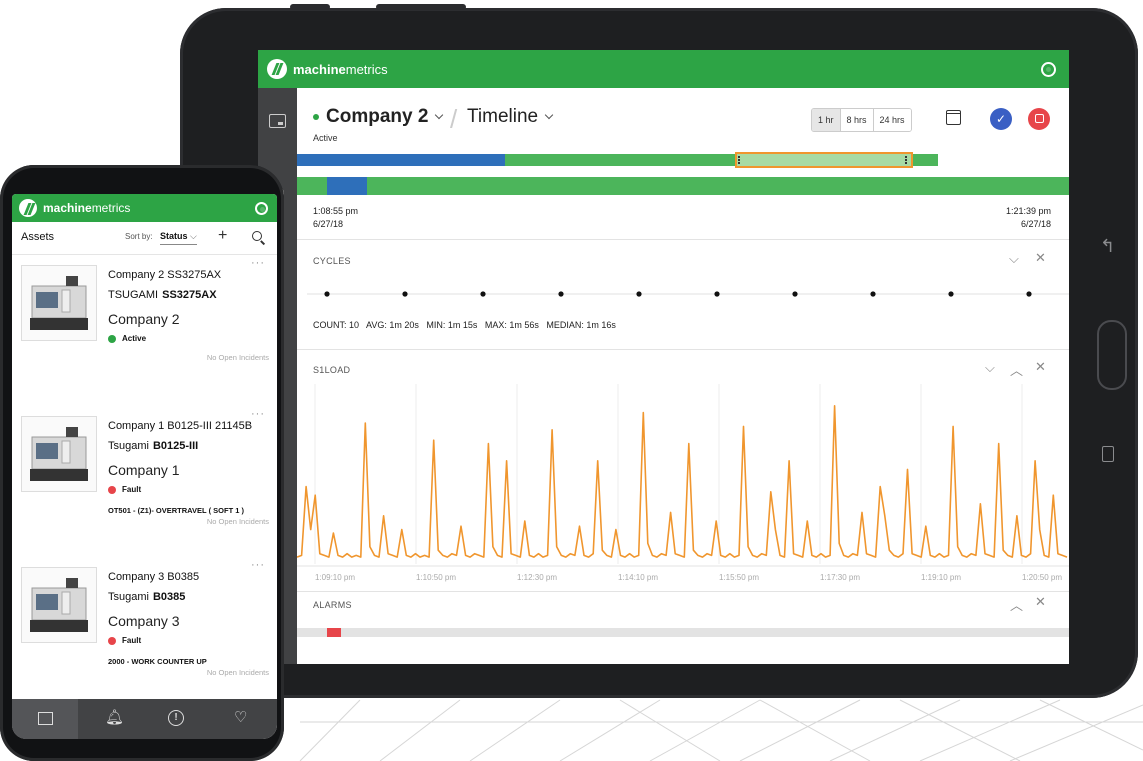  What do you see at coordinates (856, 120) in the screenshot?
I see `range-8hrs-button: 8 hrs` at bounding box center [856, 120].